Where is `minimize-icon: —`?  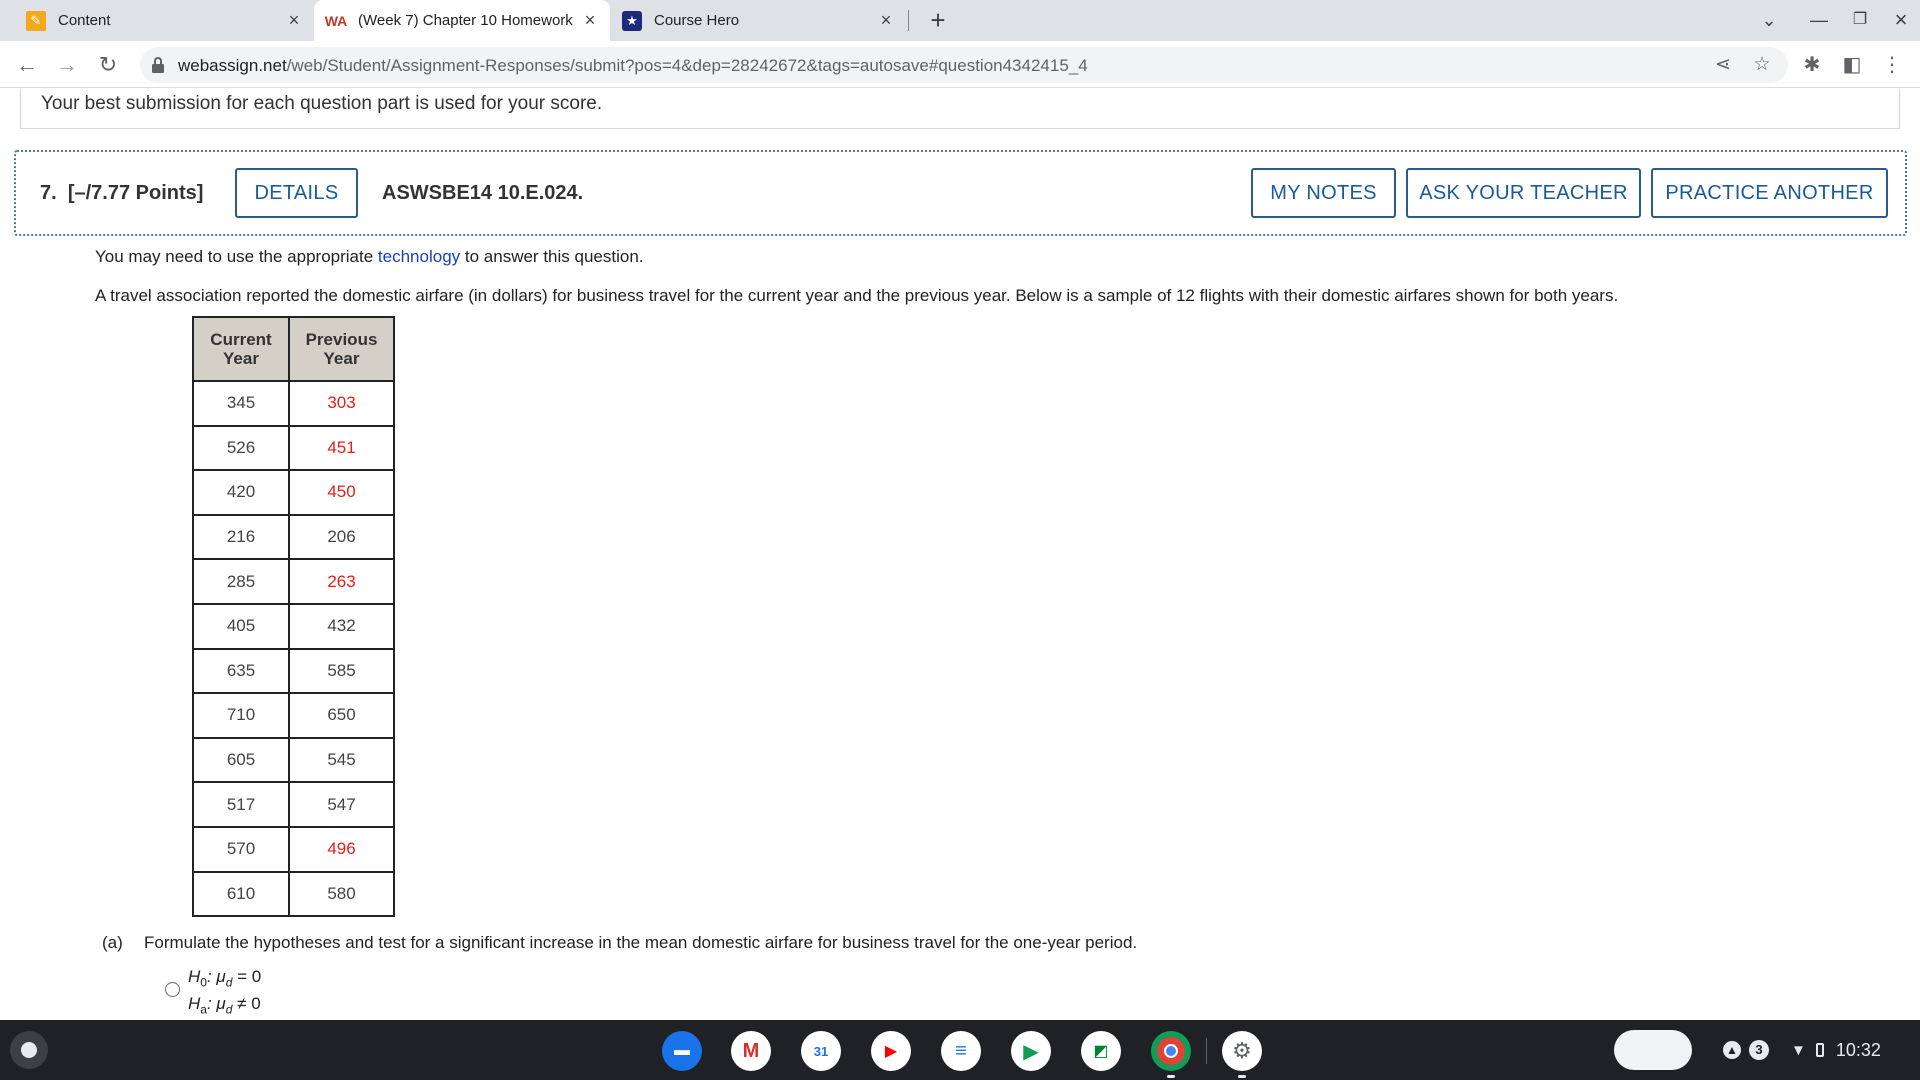
minimize-icon: — is located at coordinates (1819, 20).